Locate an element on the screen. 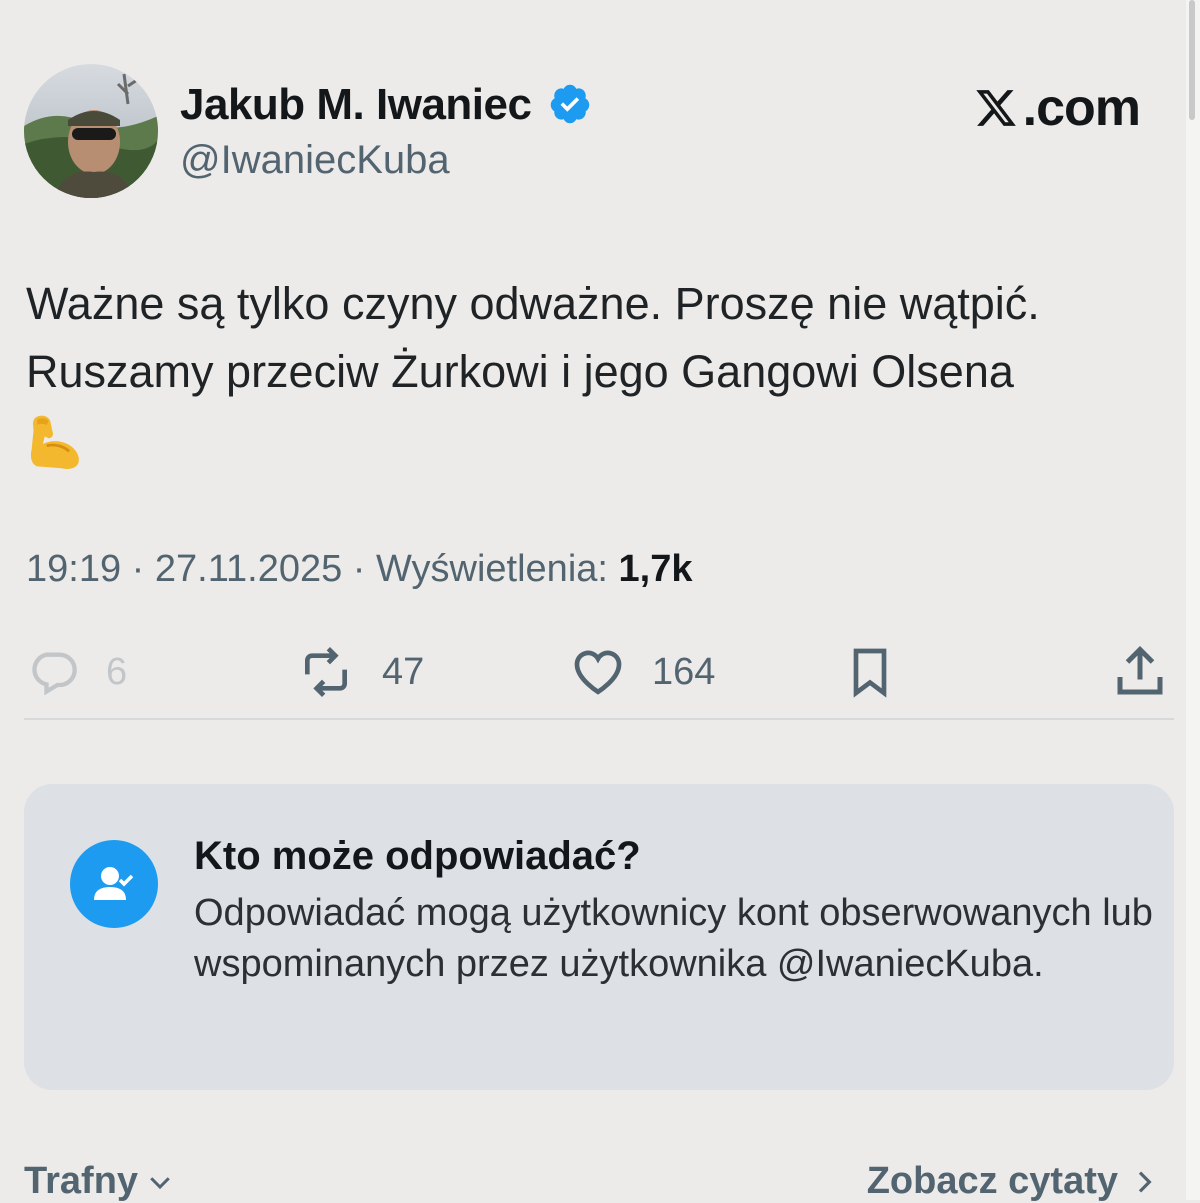 This screenshot has width=1200, height=1203. author-name: Jakub M. Iwaniec is located at coordinates (356, 105).